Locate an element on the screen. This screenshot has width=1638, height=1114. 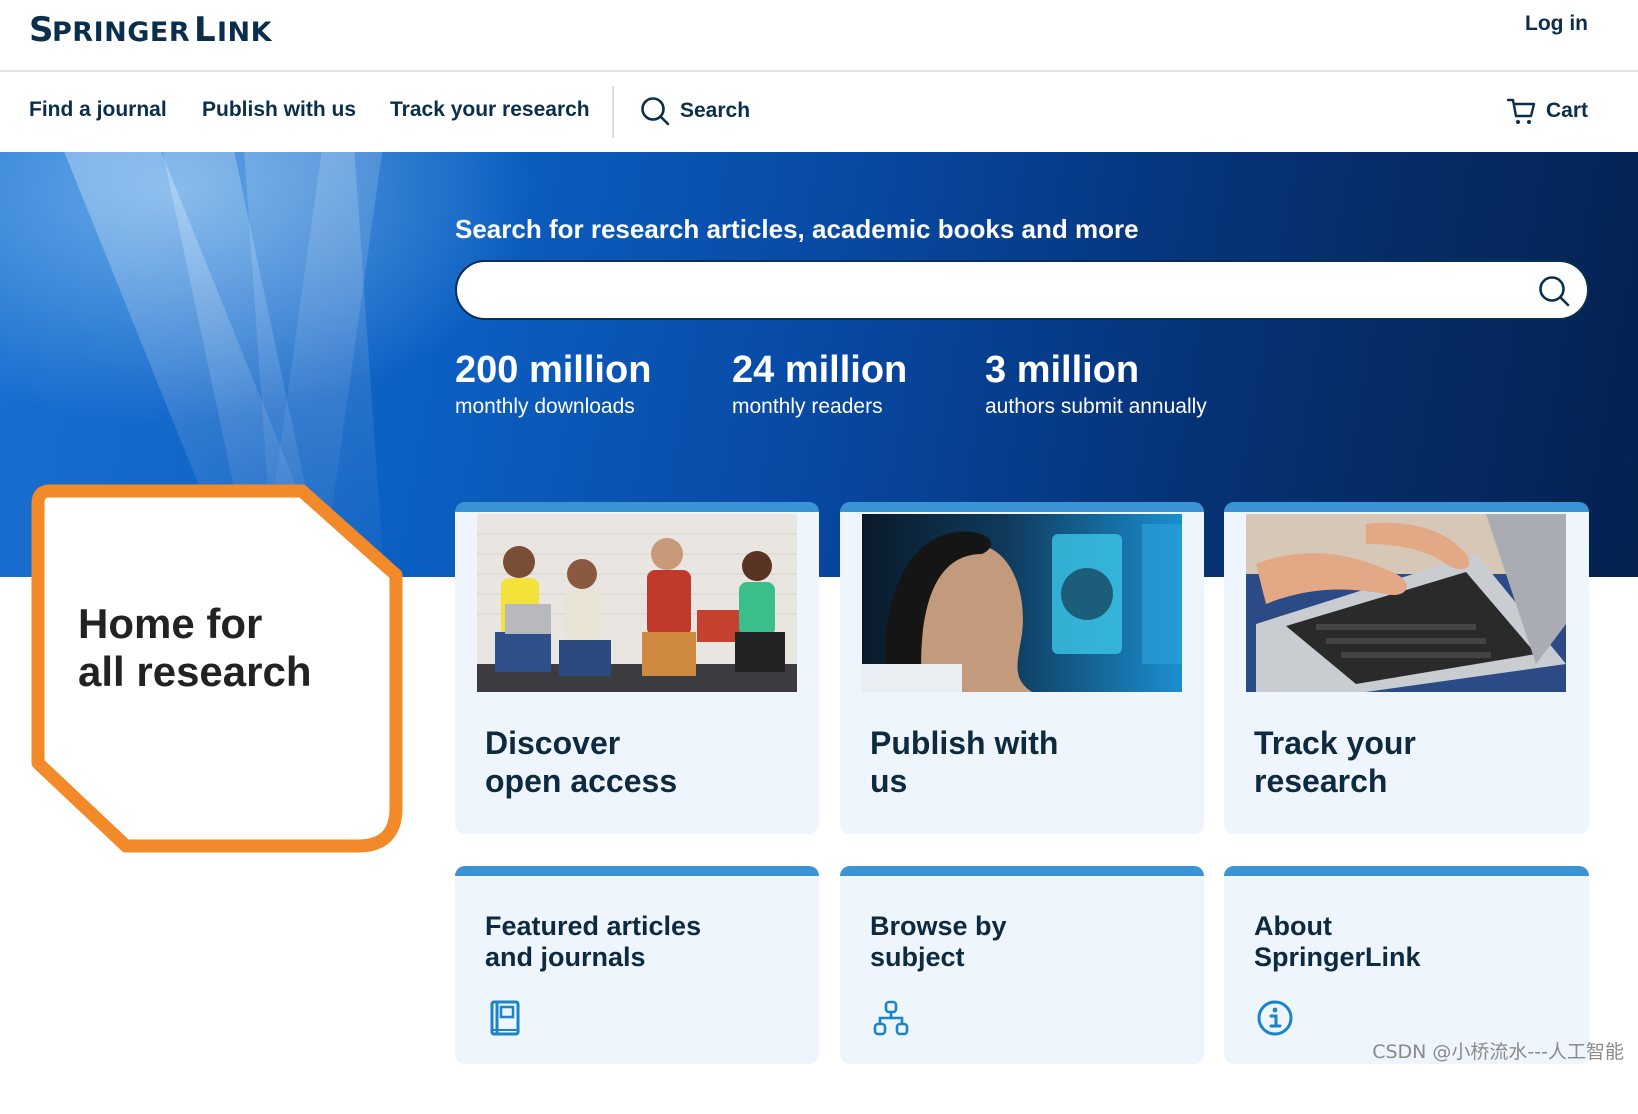
nav-search-button: Search is located at coordinates (695, 111).